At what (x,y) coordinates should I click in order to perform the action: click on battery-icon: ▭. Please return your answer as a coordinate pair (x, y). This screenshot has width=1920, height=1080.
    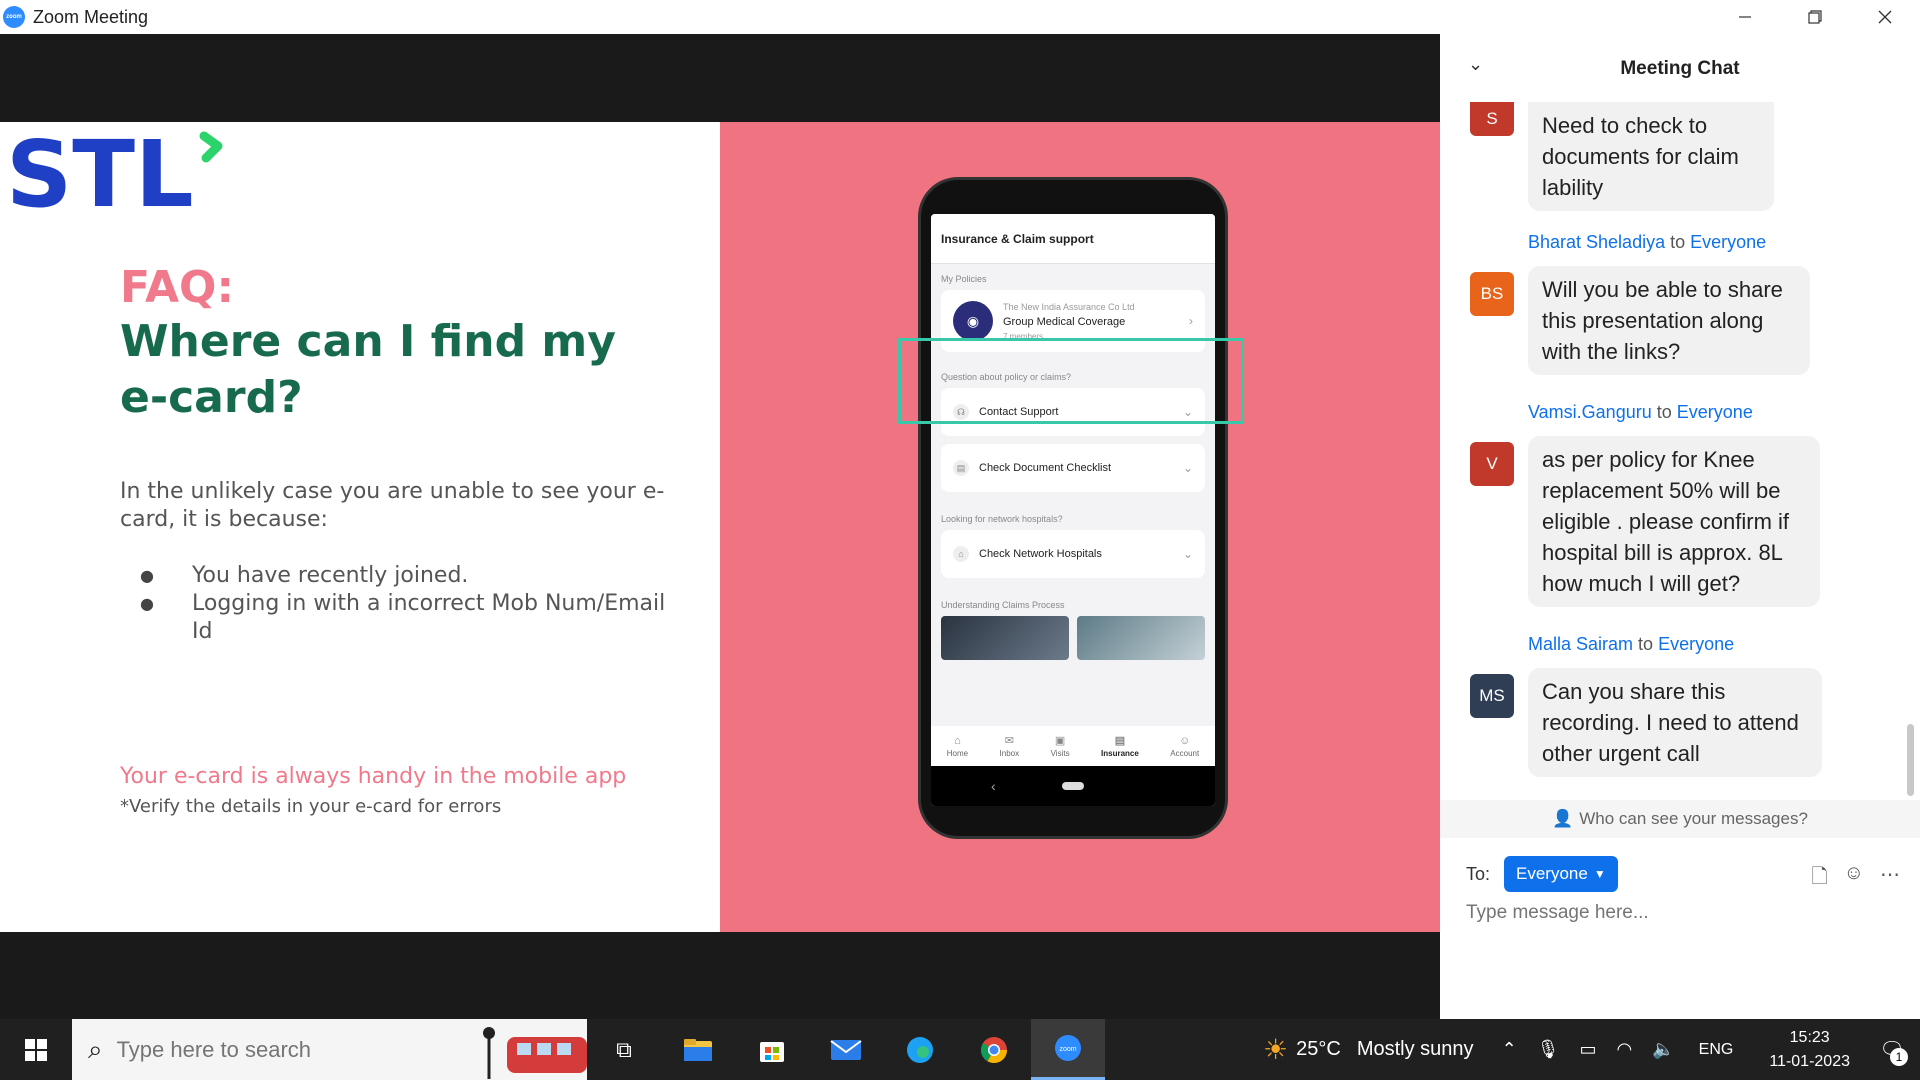
    Looking at the image, I should click on (1588, 1049).